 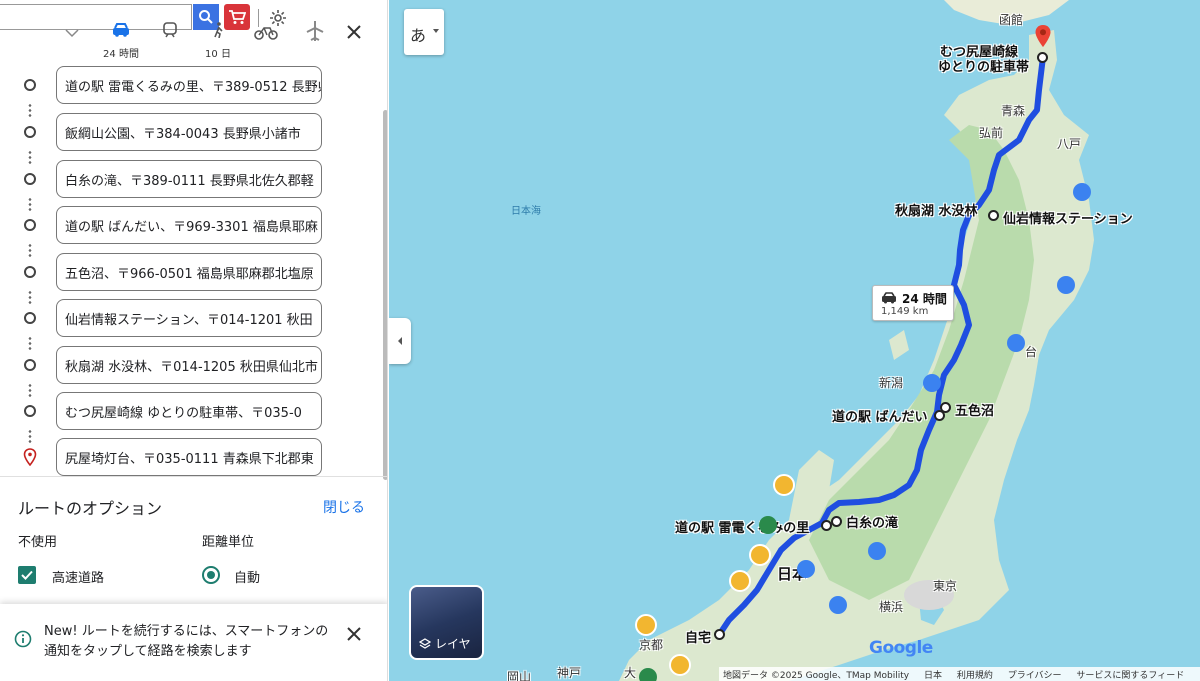 What do you see at coordinates (27, 575) in the screenshot?
I see `avoid-highway-checkbox` at bounding box center [27, 575].